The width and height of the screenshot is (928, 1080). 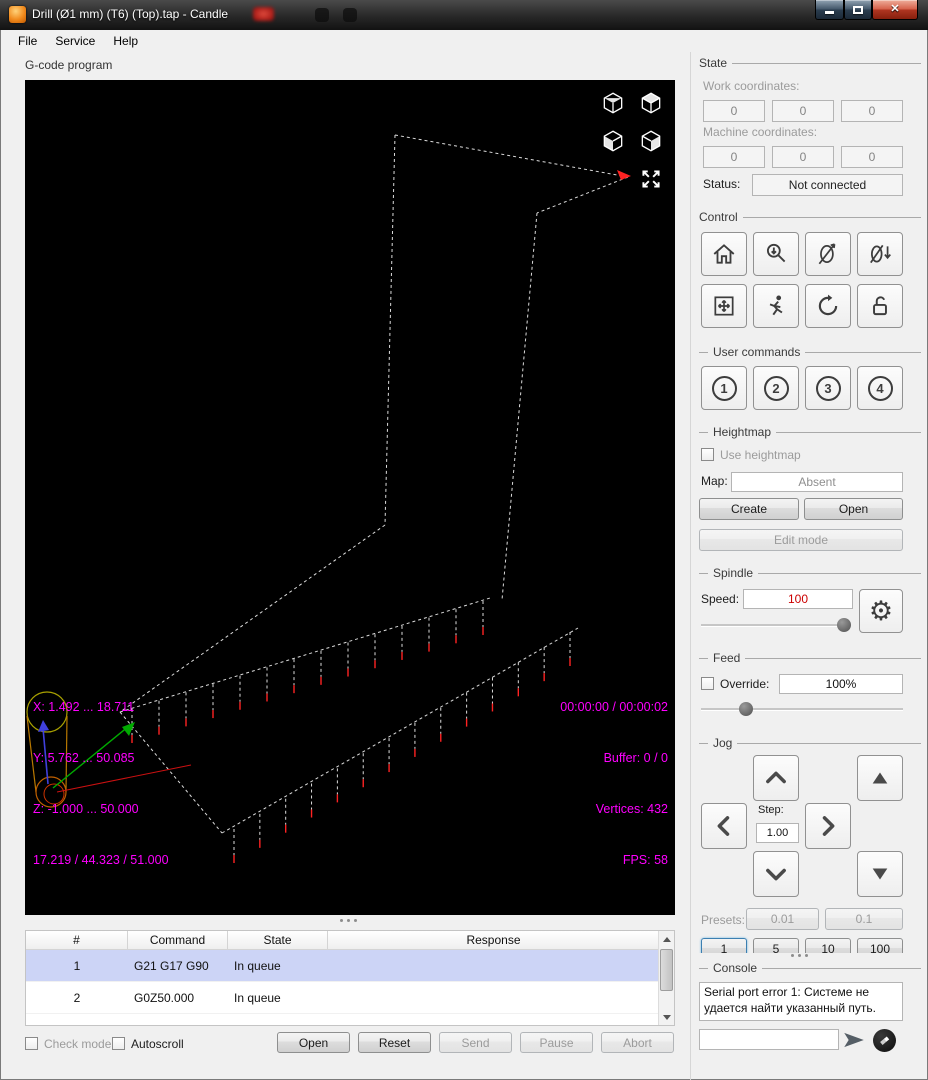 I want to click on home-button, so click(x=724, y=254).